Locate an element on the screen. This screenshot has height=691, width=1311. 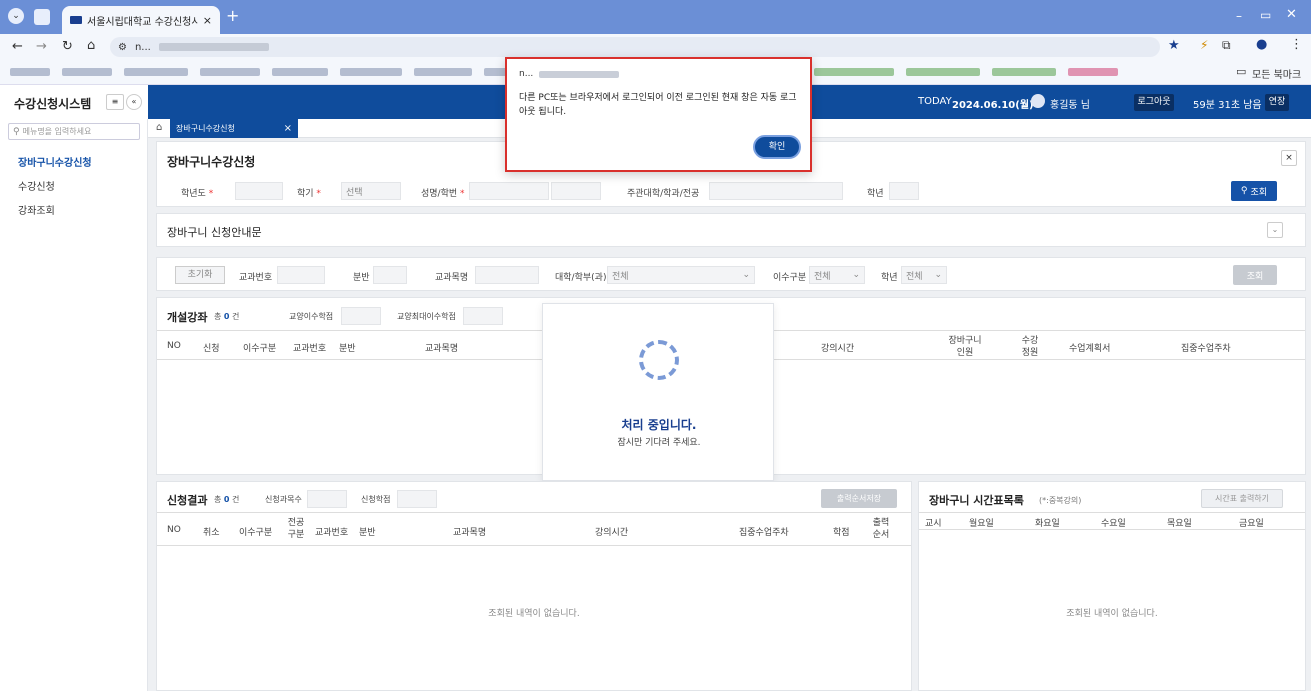
dept-input is located at coordinates (776, 191).